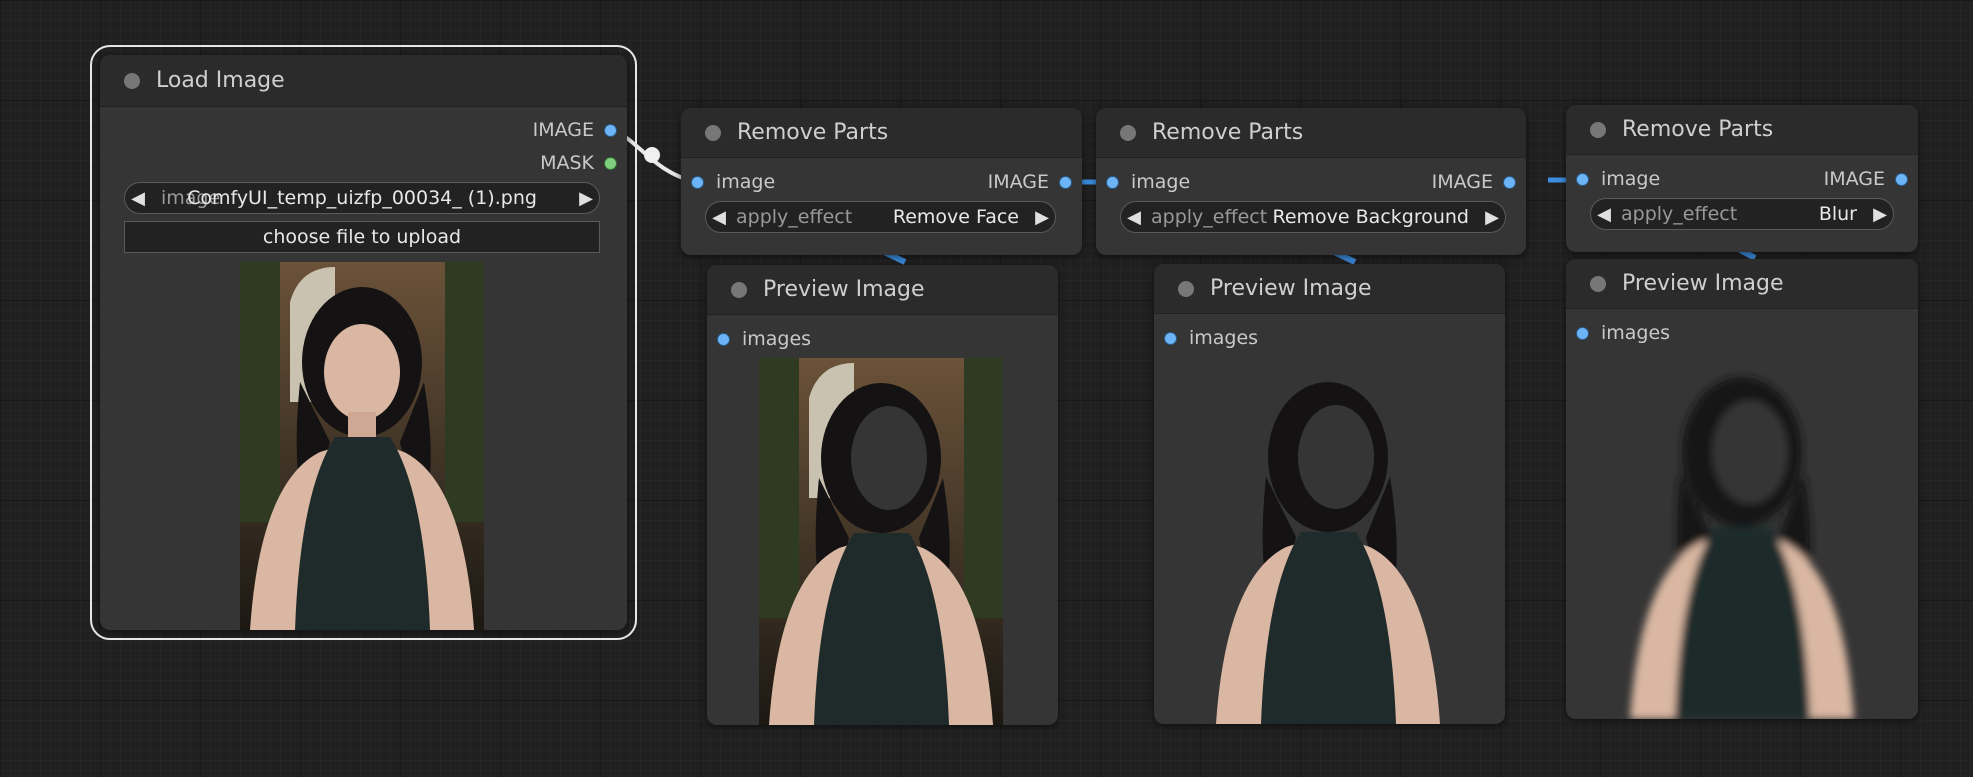  Describe the element at coordinates (567, 163) in the screenshot. I see `output-label: MASK` at that location.